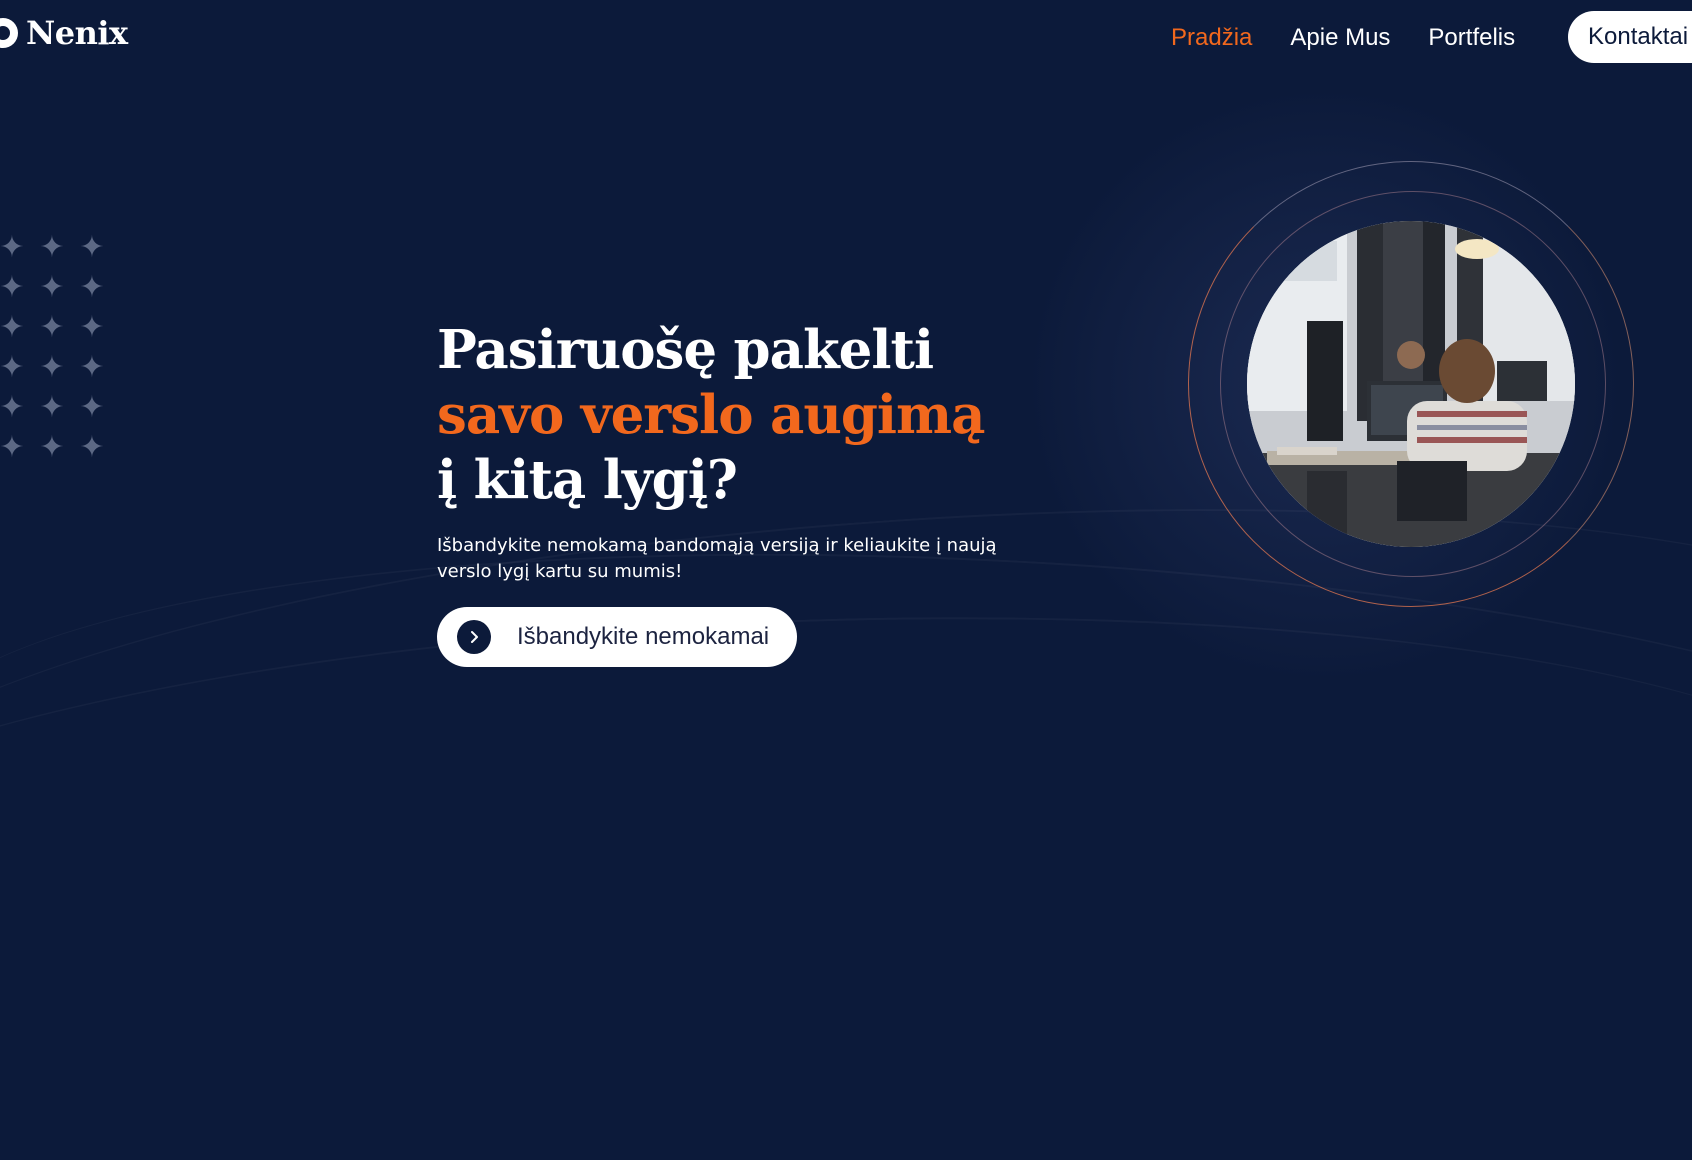 This screenshot has height=1160, width=1692. Describe the element at coordinates (587, 480) in the screenshot. I see `hero-title-line: į kitą lygį?` at that location.